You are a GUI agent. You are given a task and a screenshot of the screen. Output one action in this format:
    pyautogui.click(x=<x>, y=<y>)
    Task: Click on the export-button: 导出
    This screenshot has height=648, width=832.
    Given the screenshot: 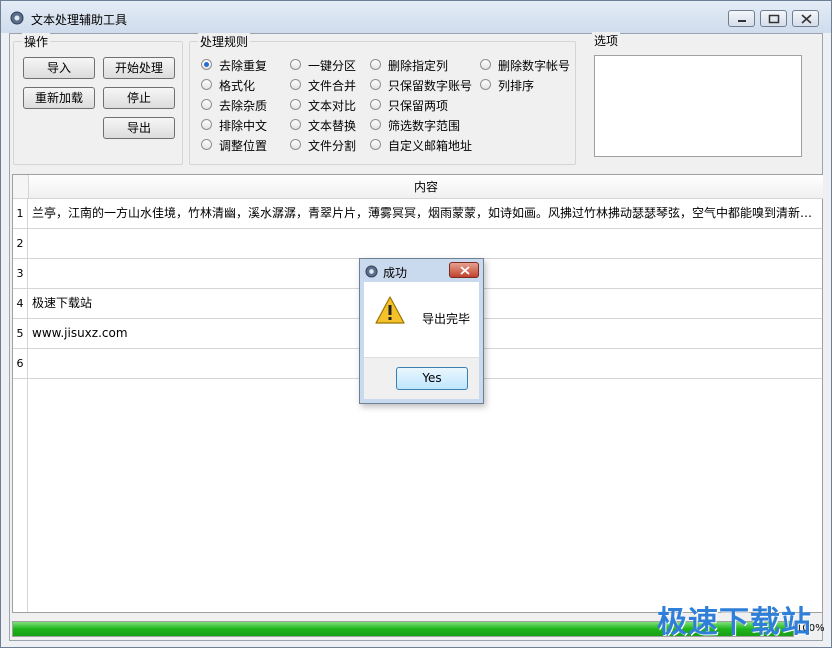 What is the action you would take?
    pyautogui.click(x=139, y=128)
    